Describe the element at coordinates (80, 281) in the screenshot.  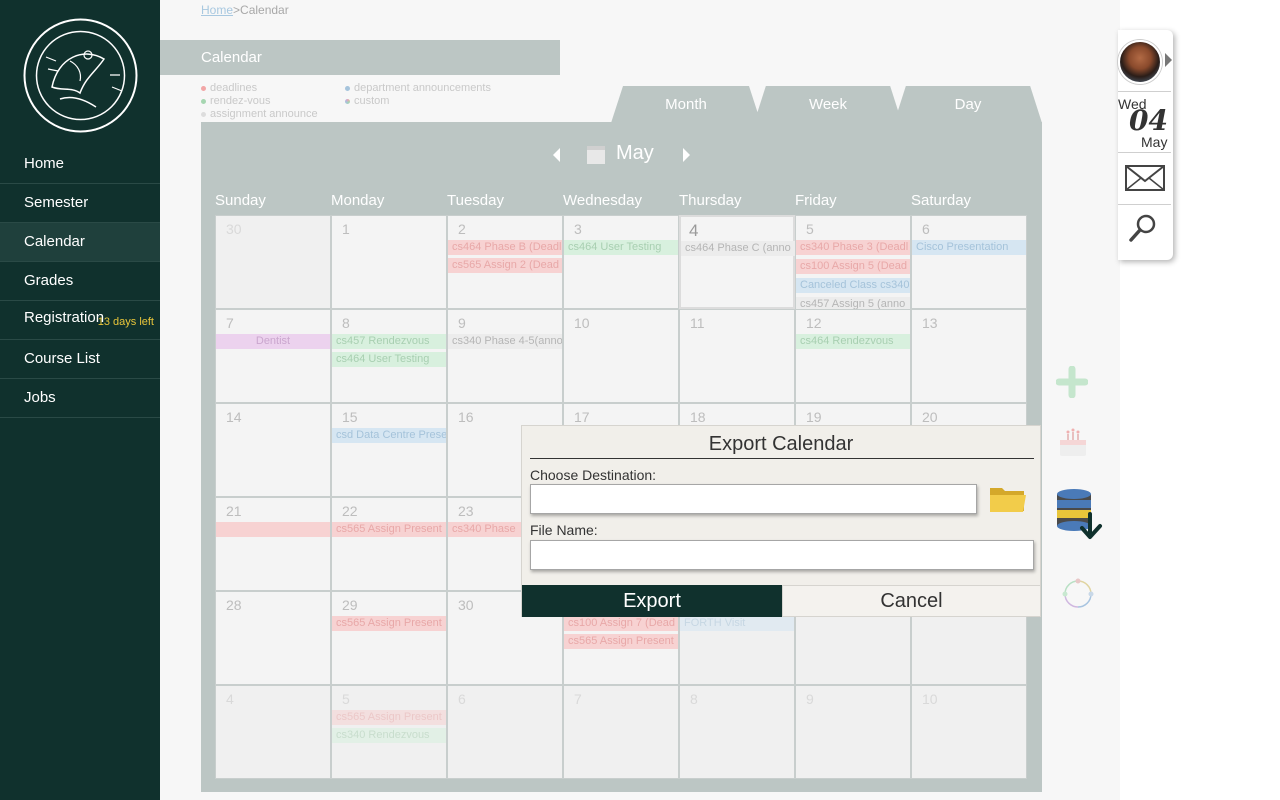
I see `nav-item-grades: Grades` at that location.